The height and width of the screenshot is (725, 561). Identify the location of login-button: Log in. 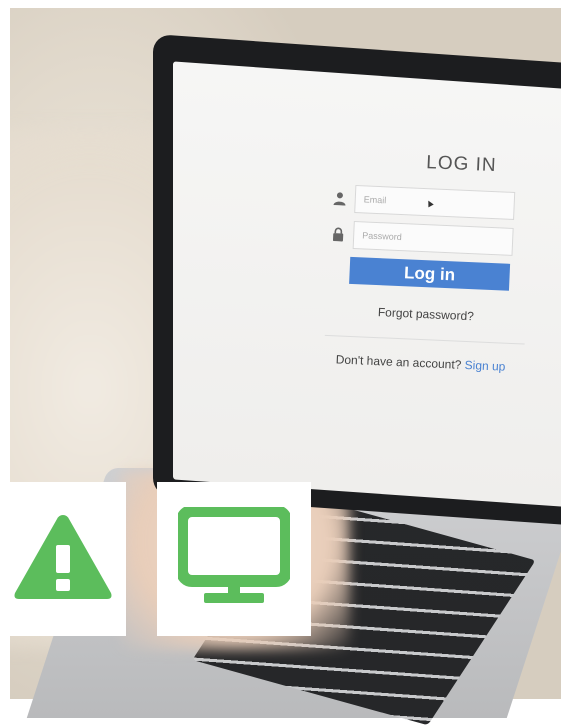
(430, 273).